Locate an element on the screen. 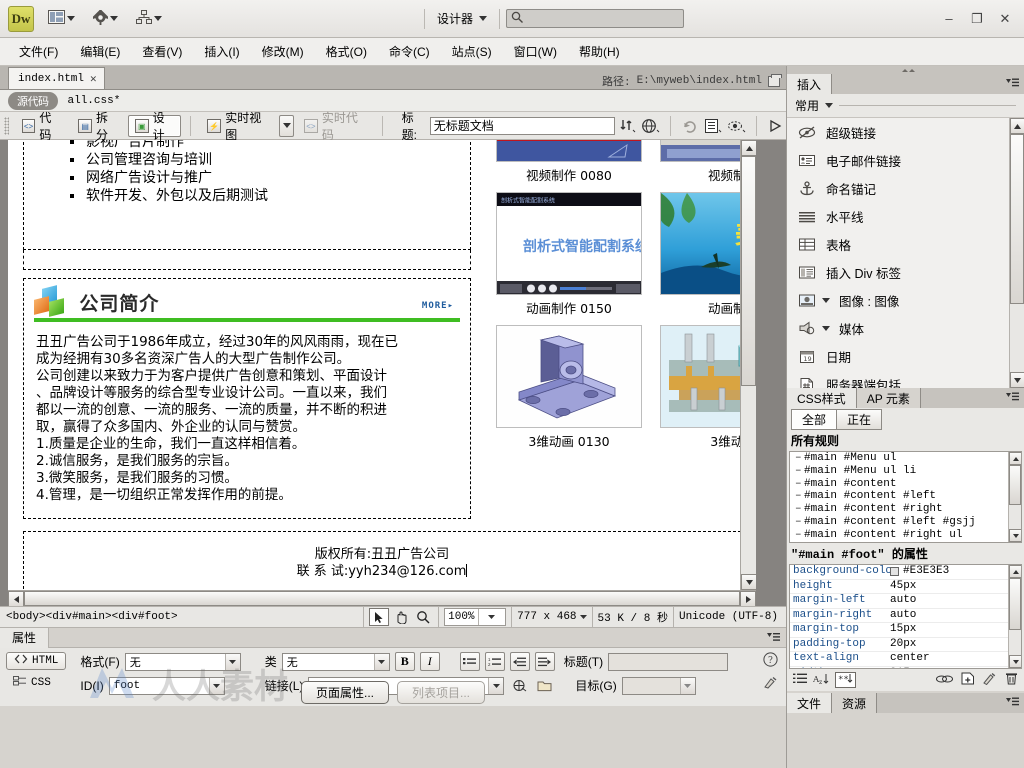 The width and height of the screenshot is (1024, 768). insert-item-horizontal-rule: 水平线 is located at coordinates (905, 216).